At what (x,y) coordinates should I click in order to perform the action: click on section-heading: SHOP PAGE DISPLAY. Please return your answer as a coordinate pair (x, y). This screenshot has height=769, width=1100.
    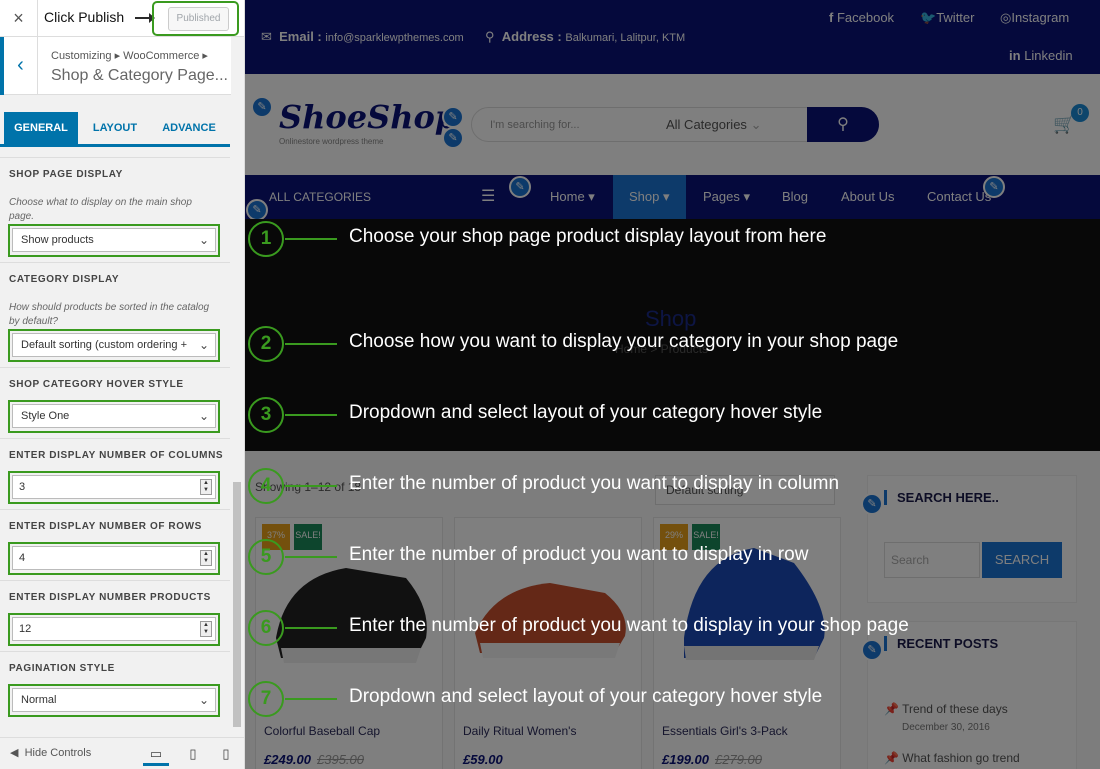
    Looking at the image, I should click on (66, 174).